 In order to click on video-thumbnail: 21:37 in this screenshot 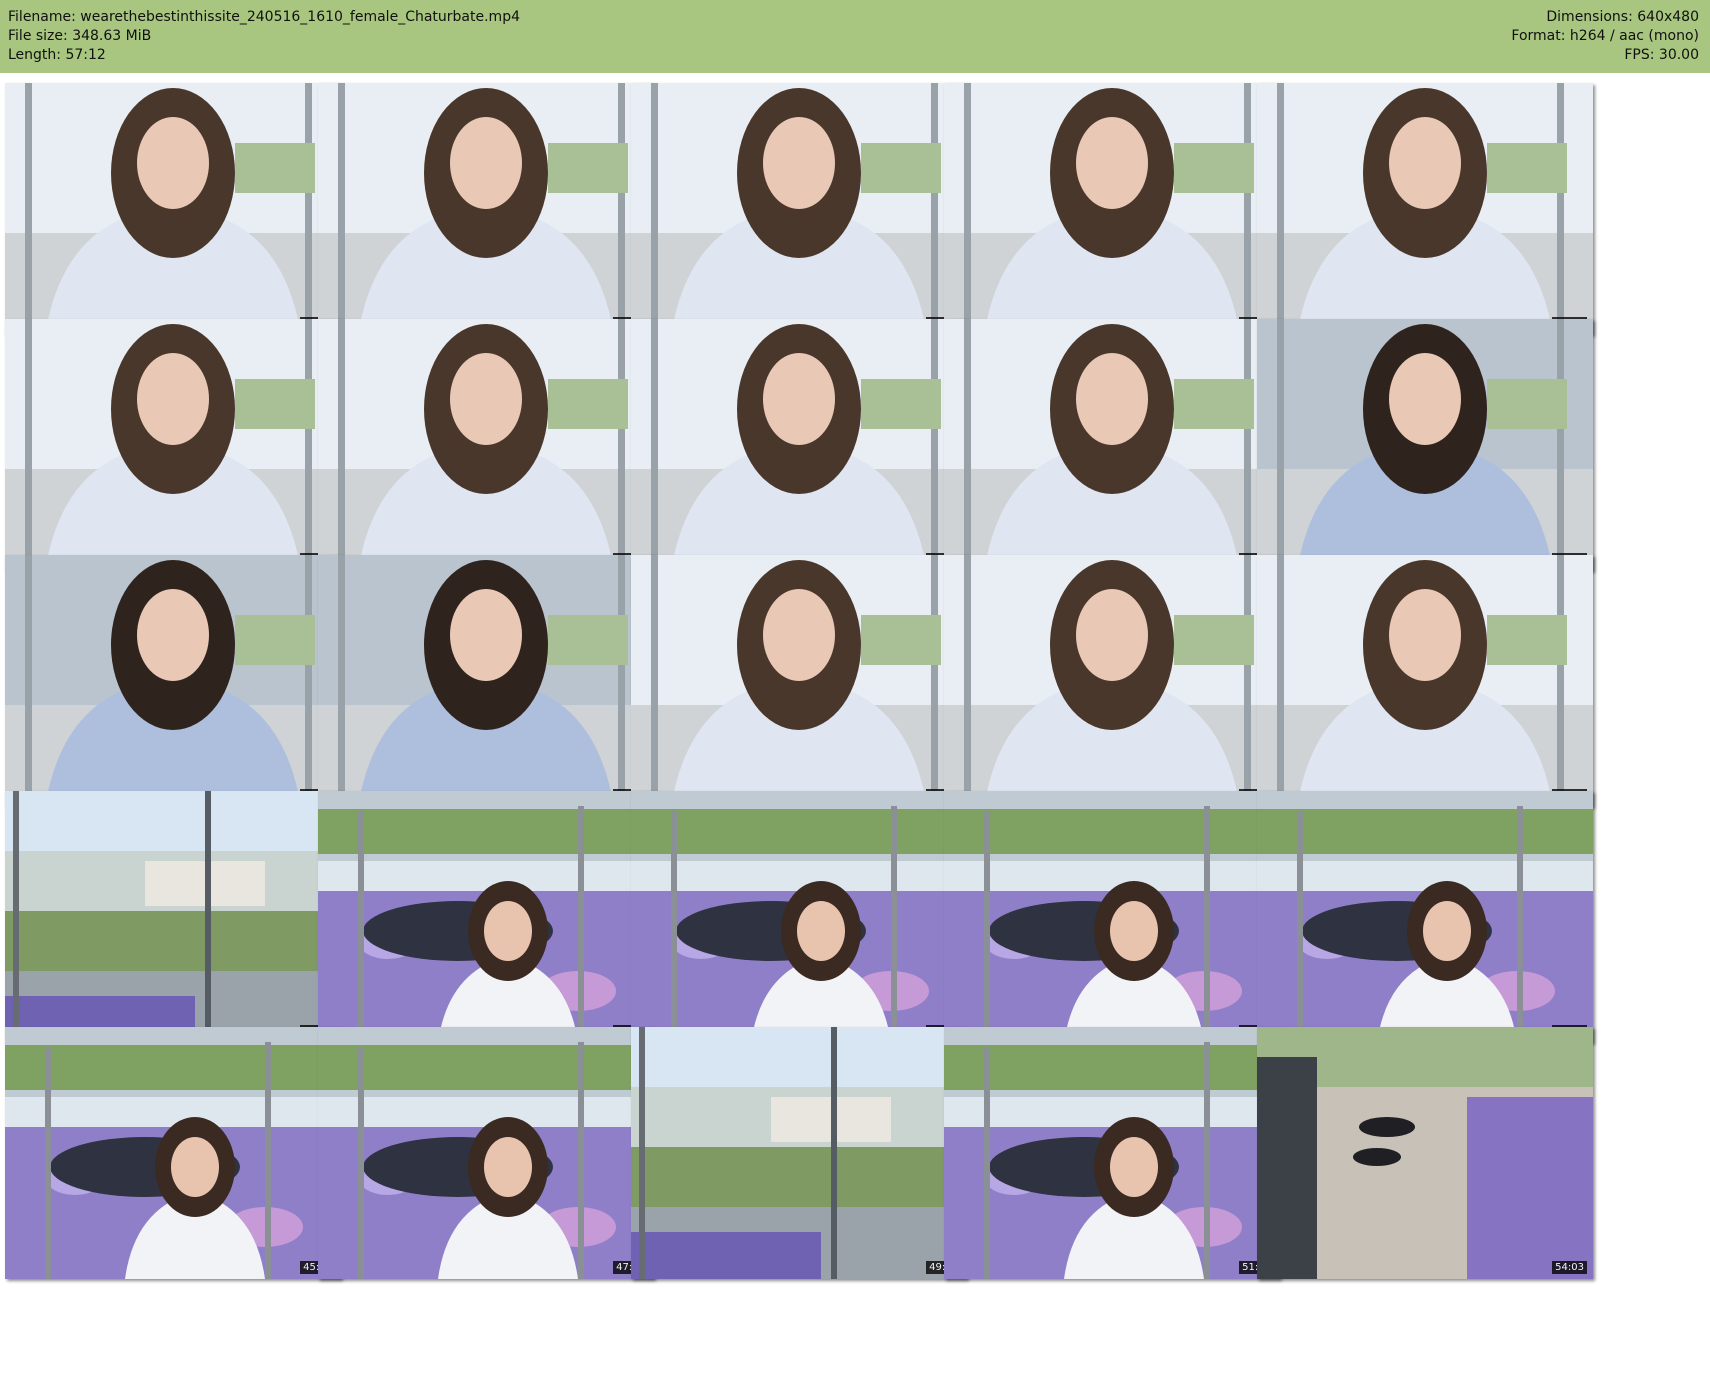, I will do `click(1425, 445)`.